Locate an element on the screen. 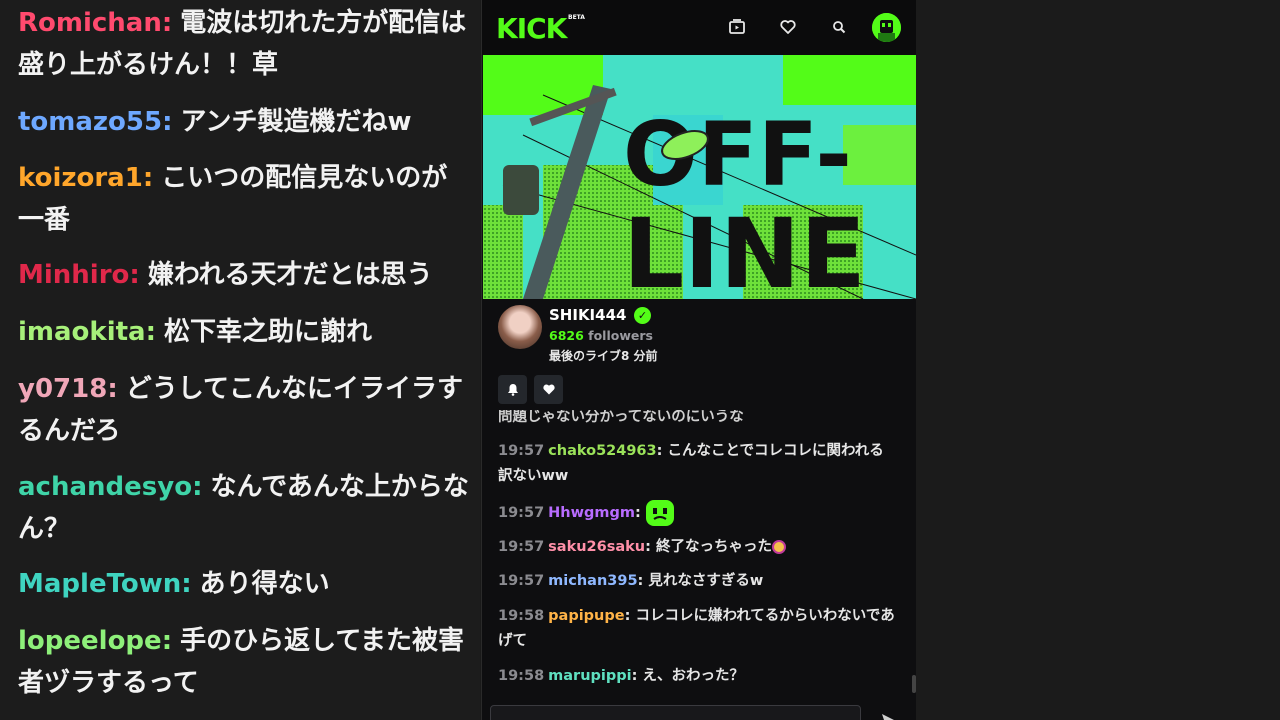 Image resolution: width=1280 pixels, height=720 pixels. chat-message: 19:57 Hhwgmgm: is located at coordinates (697, 513).